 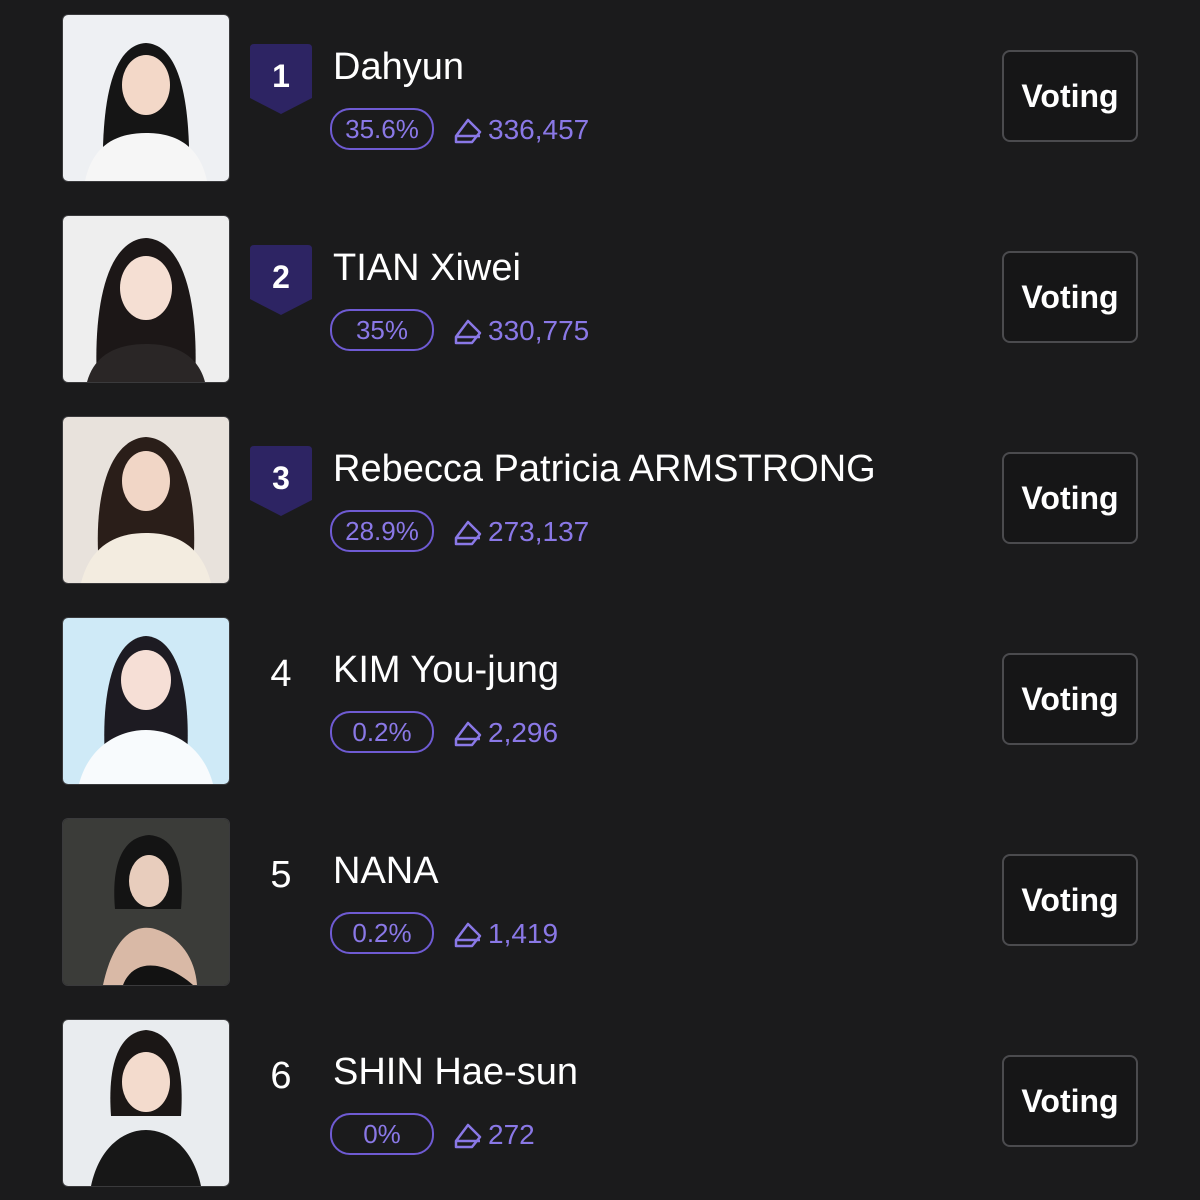 What do you see at coordinates (386, 871) in the screenshot?
I see `candidate-name: NANA` at bounding box center [386, 871].